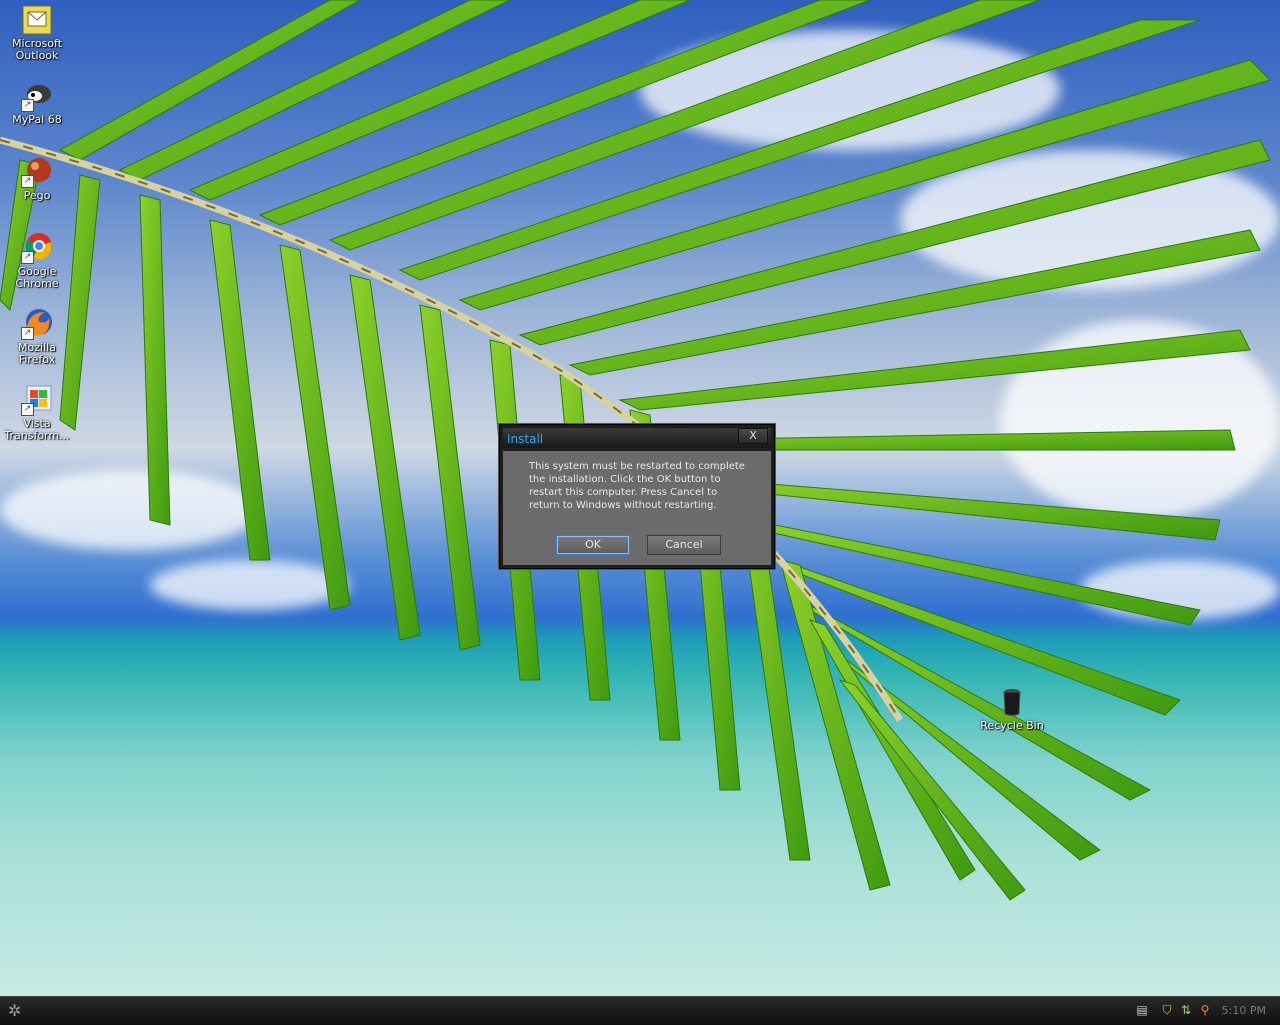  I want to click on desktop-icon-pego: ↗ Pego, so click(37, 179).